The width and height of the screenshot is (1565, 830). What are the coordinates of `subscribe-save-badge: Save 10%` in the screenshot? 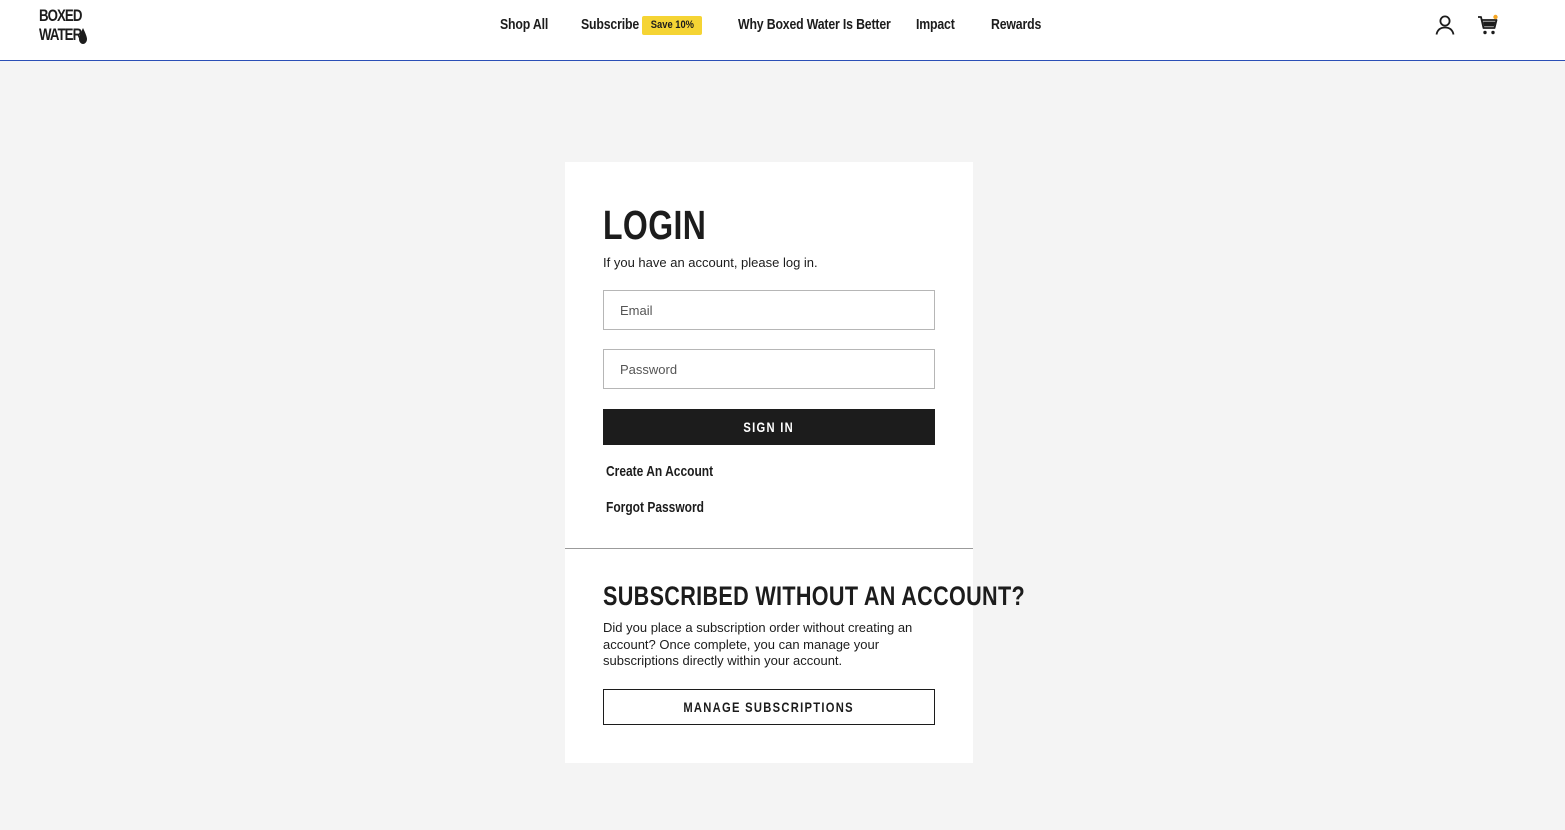 It's located at (672, 25).